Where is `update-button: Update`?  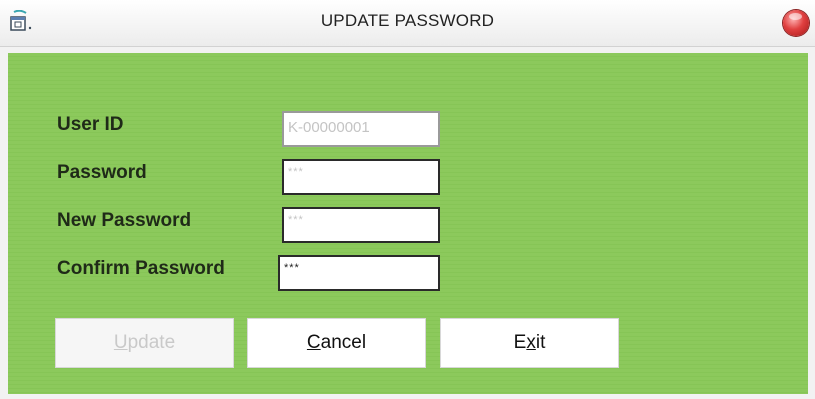 update-button: Update is located at coordinates (144, 343).